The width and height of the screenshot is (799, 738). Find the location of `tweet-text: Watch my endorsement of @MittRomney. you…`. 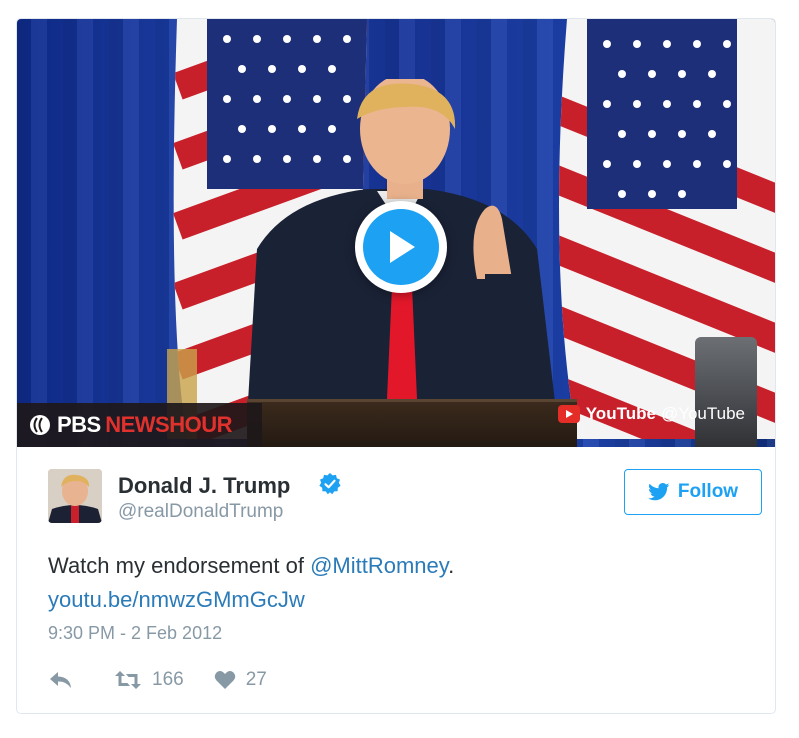

tweet-text: Watch my endorsement of @MittRomney. you… is located at coordinates (398, 583).